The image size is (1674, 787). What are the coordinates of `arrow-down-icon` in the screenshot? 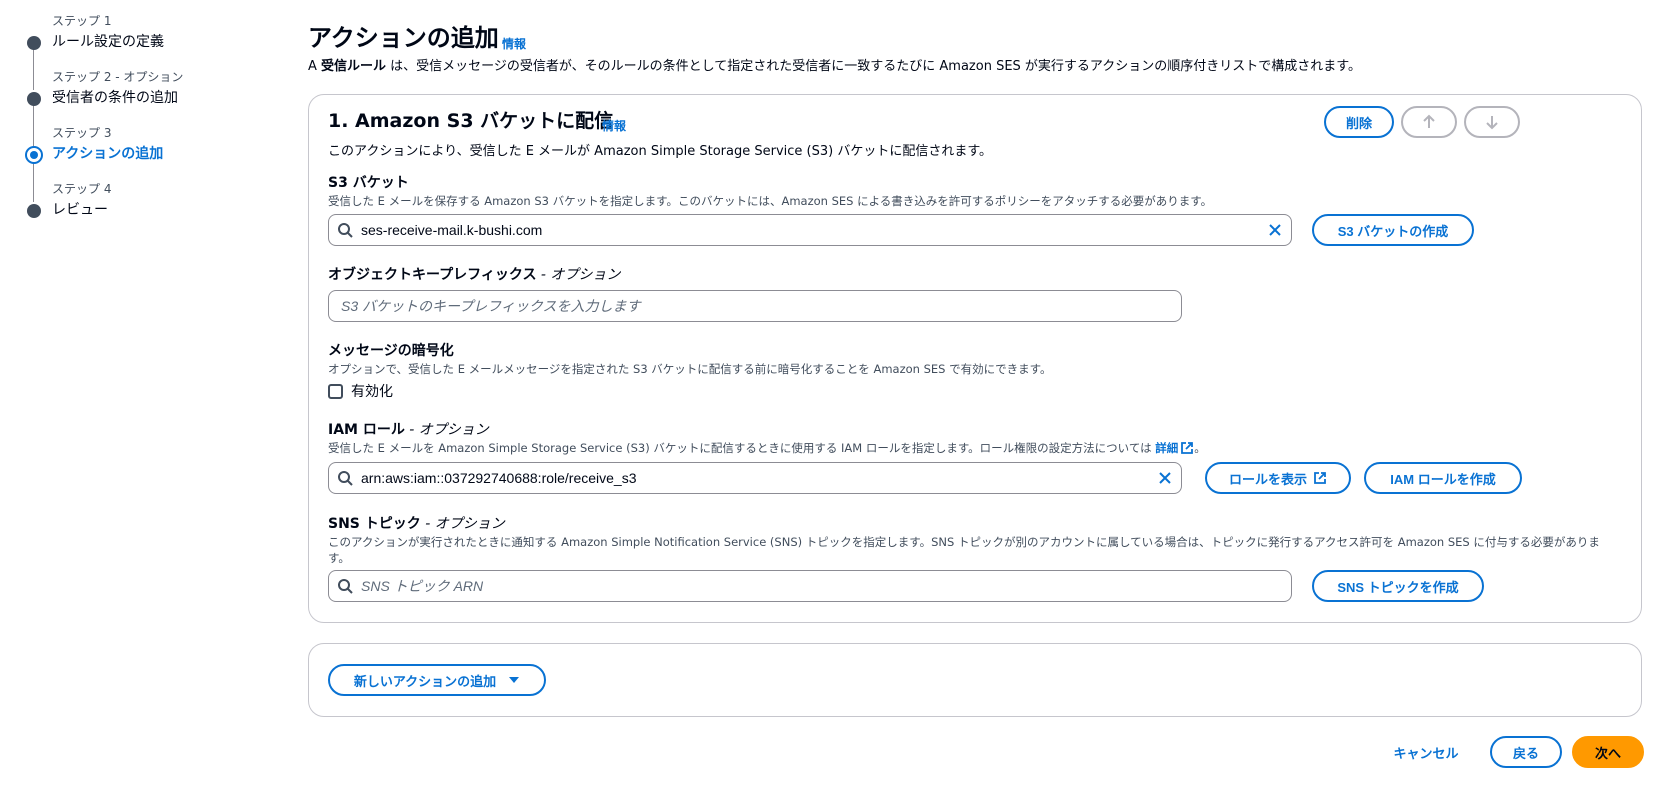 It's located at (1492, 123).